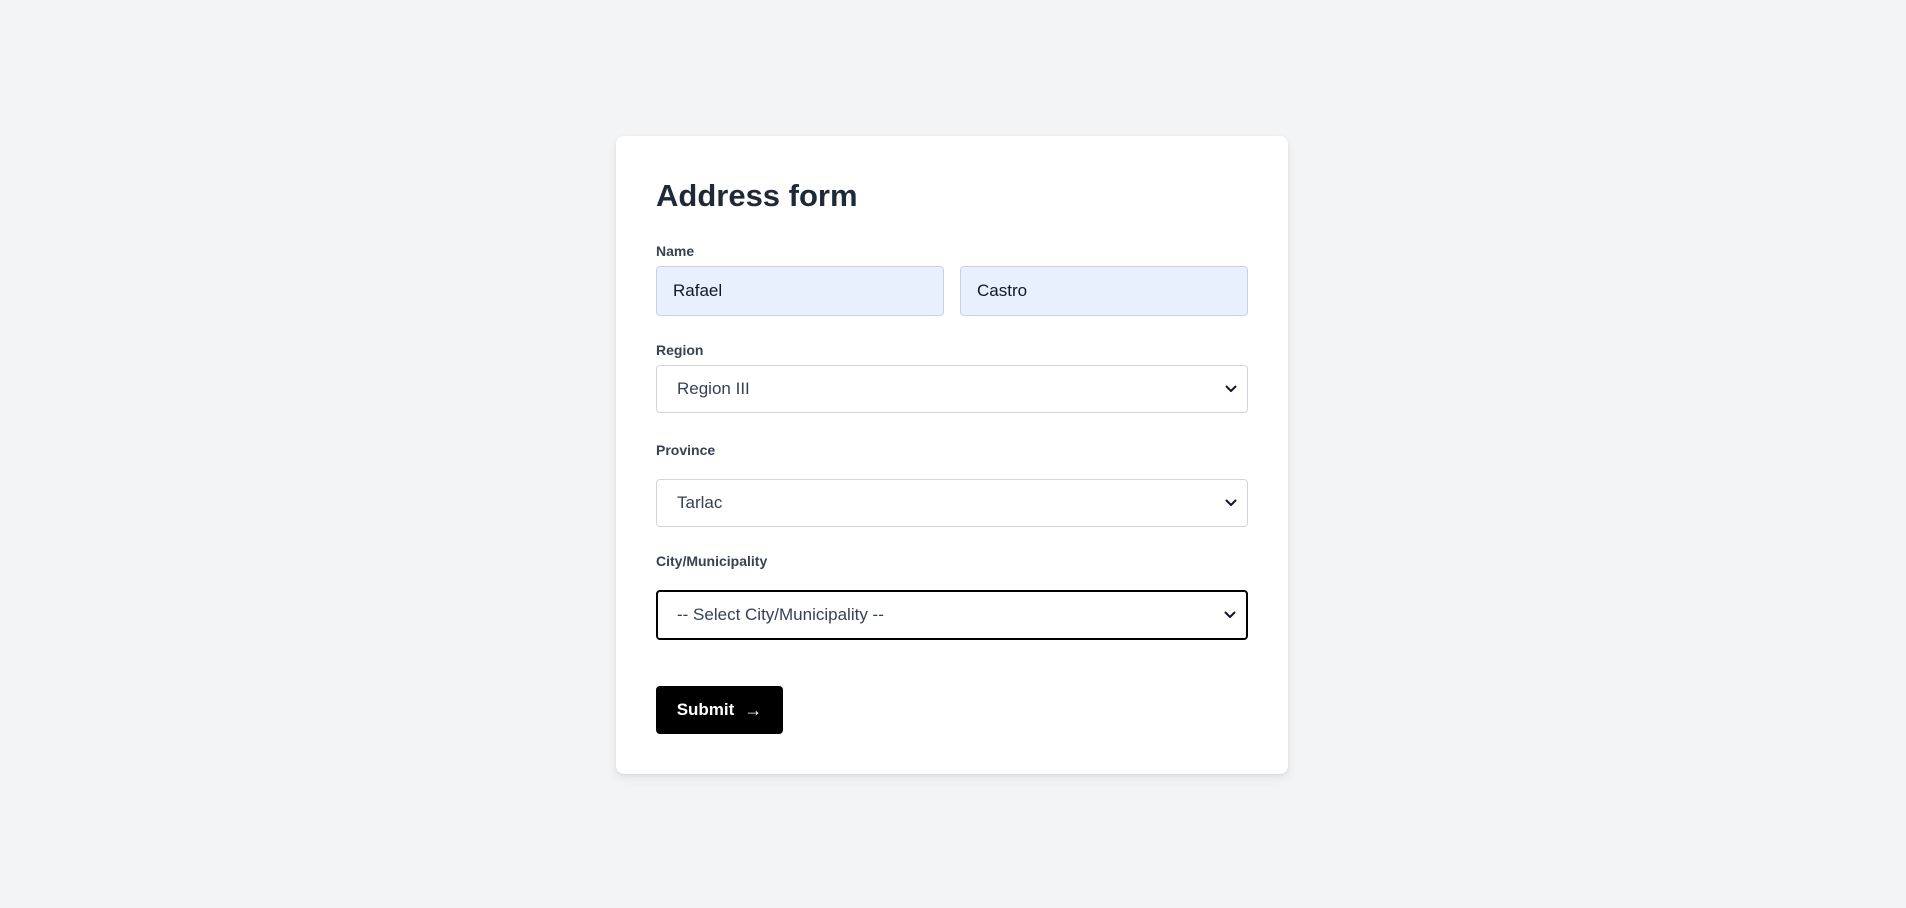  I want to click on city-label: City/Municipality, so click(712, 561).